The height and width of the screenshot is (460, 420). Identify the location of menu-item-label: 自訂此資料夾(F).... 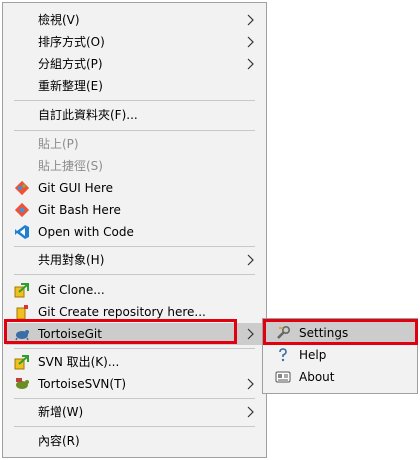
(88, 115).